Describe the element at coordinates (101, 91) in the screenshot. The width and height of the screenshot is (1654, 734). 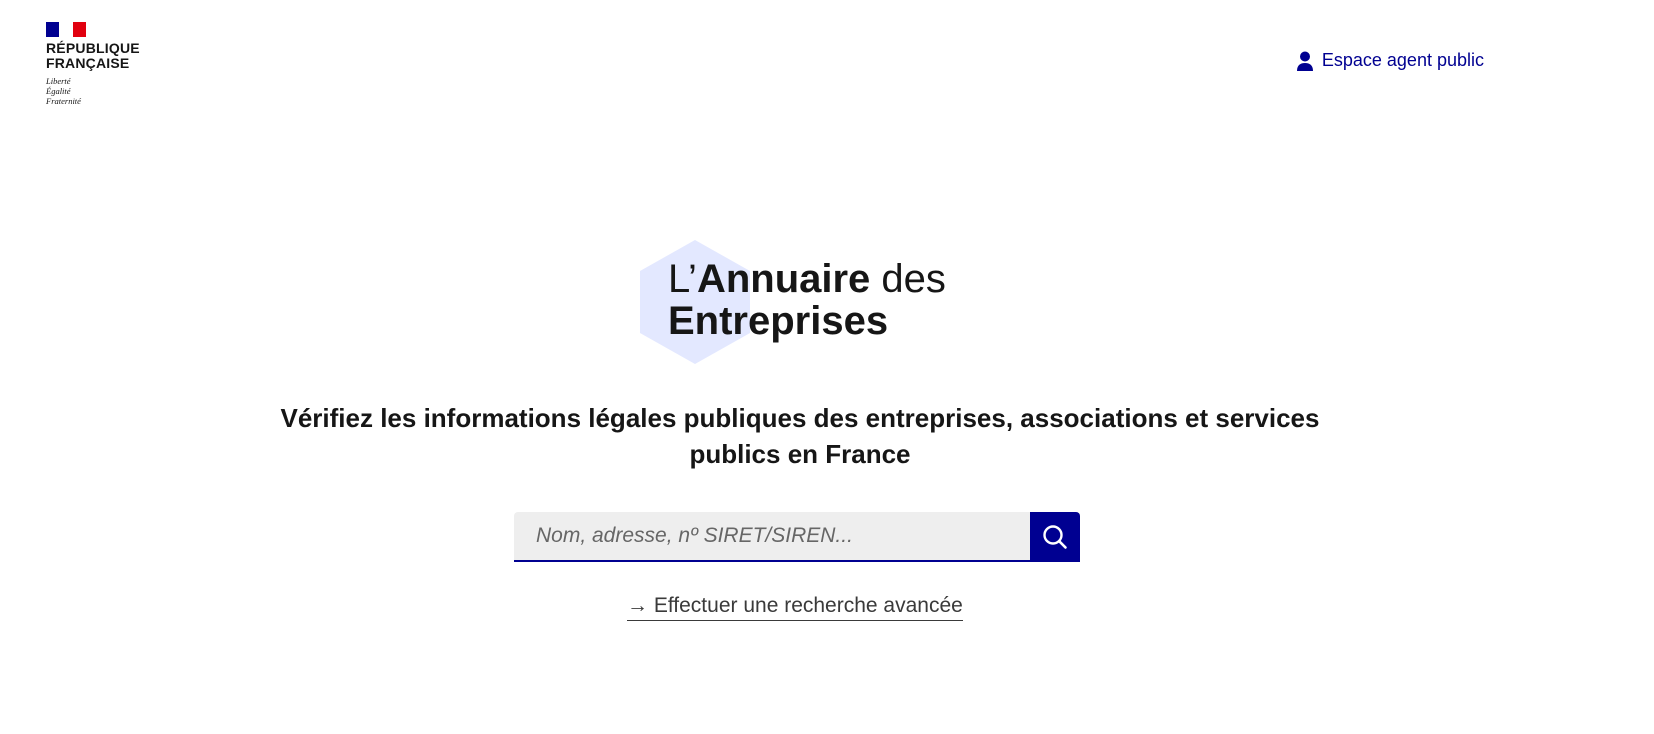
I see `brand-motto: Liberté Égalité Fraternité` at that location.